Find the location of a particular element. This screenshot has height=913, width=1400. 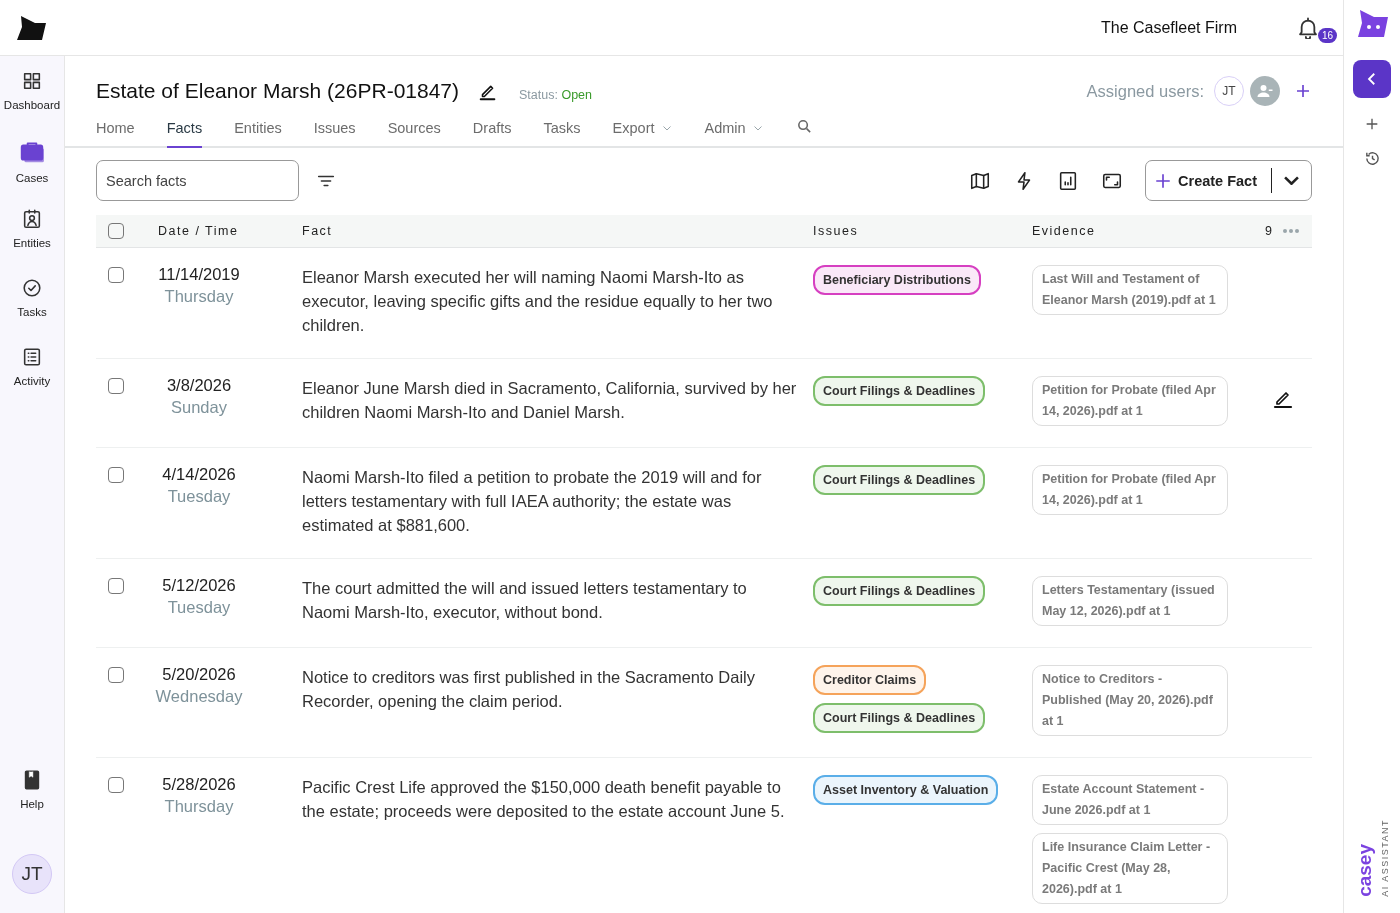

fact-date: 4/14/2026 is located at coordinates (199, 474).